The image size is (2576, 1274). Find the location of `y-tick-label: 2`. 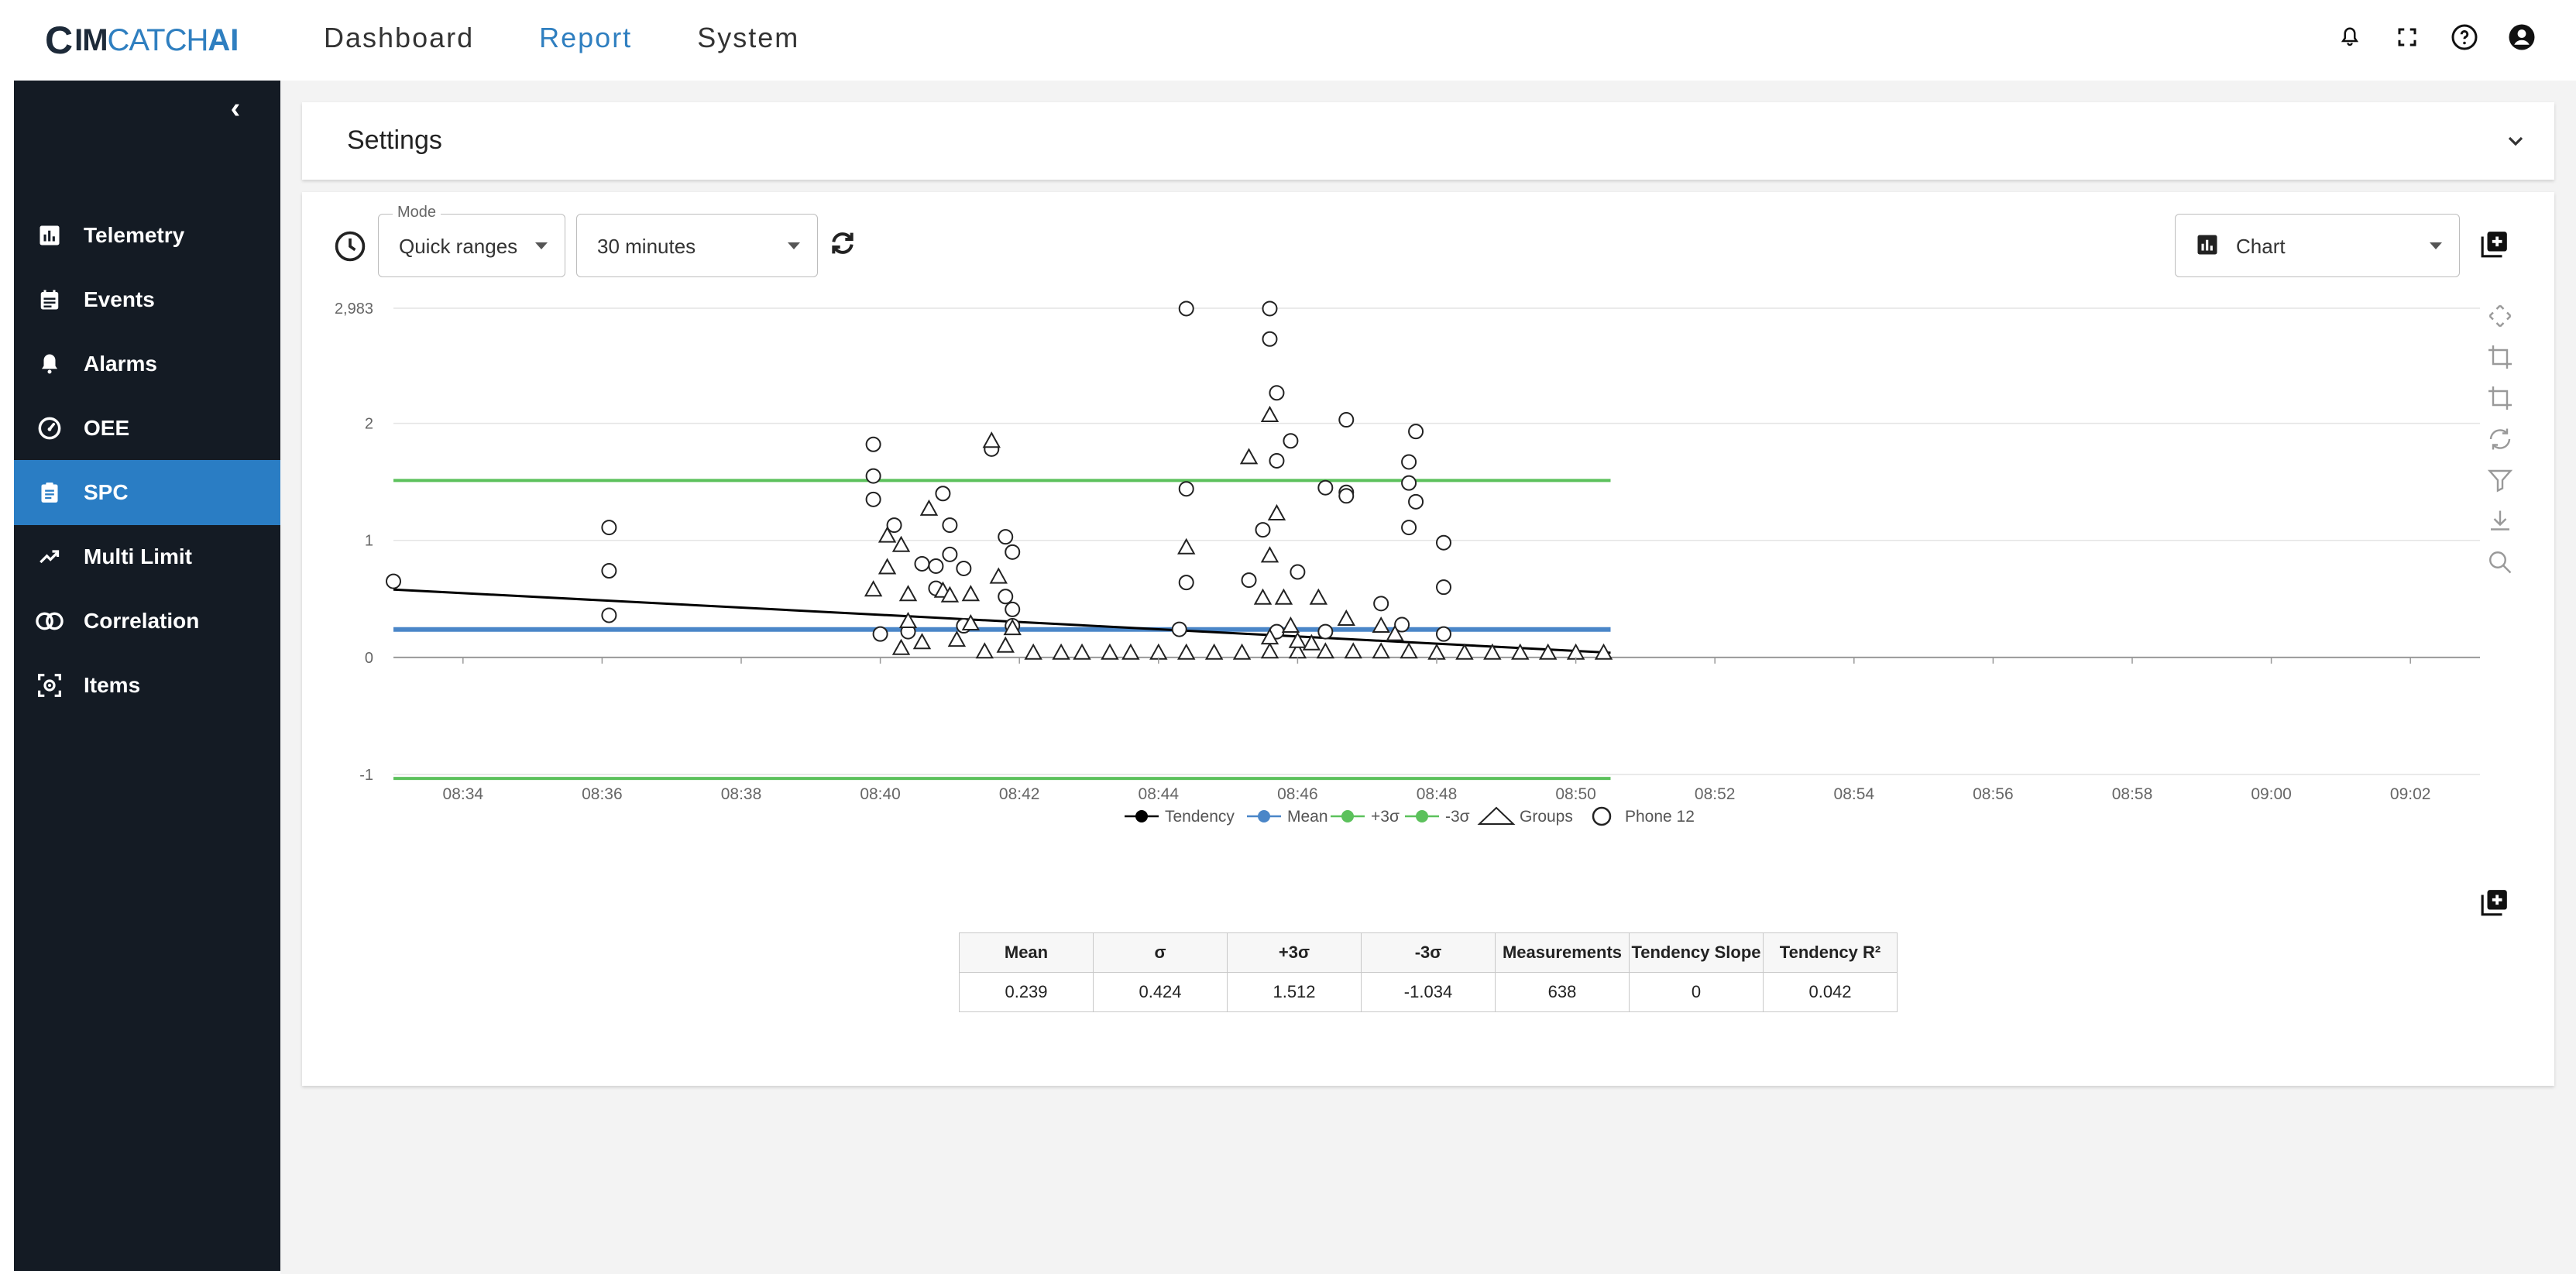

y-tick-label: 2 is located at coordinates (369, 424).